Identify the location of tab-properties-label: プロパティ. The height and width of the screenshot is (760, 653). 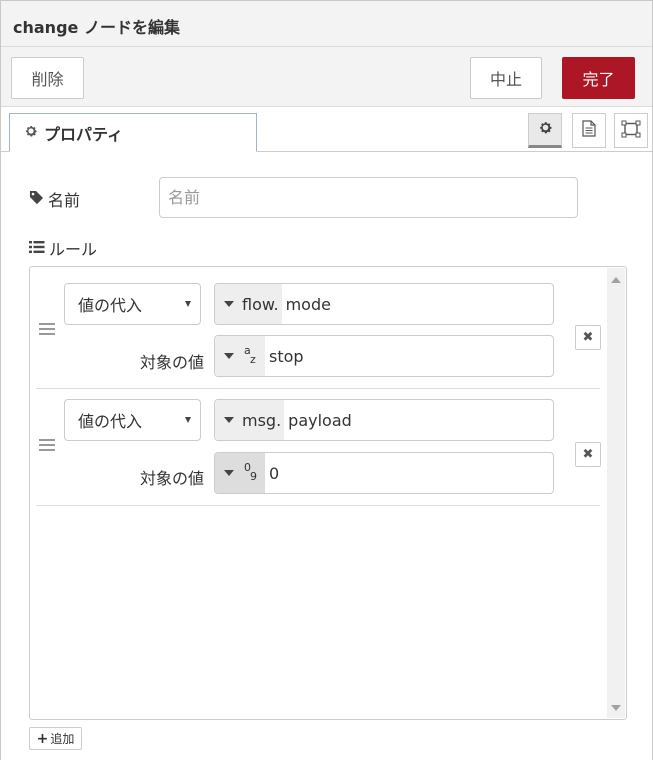
(84, 134).